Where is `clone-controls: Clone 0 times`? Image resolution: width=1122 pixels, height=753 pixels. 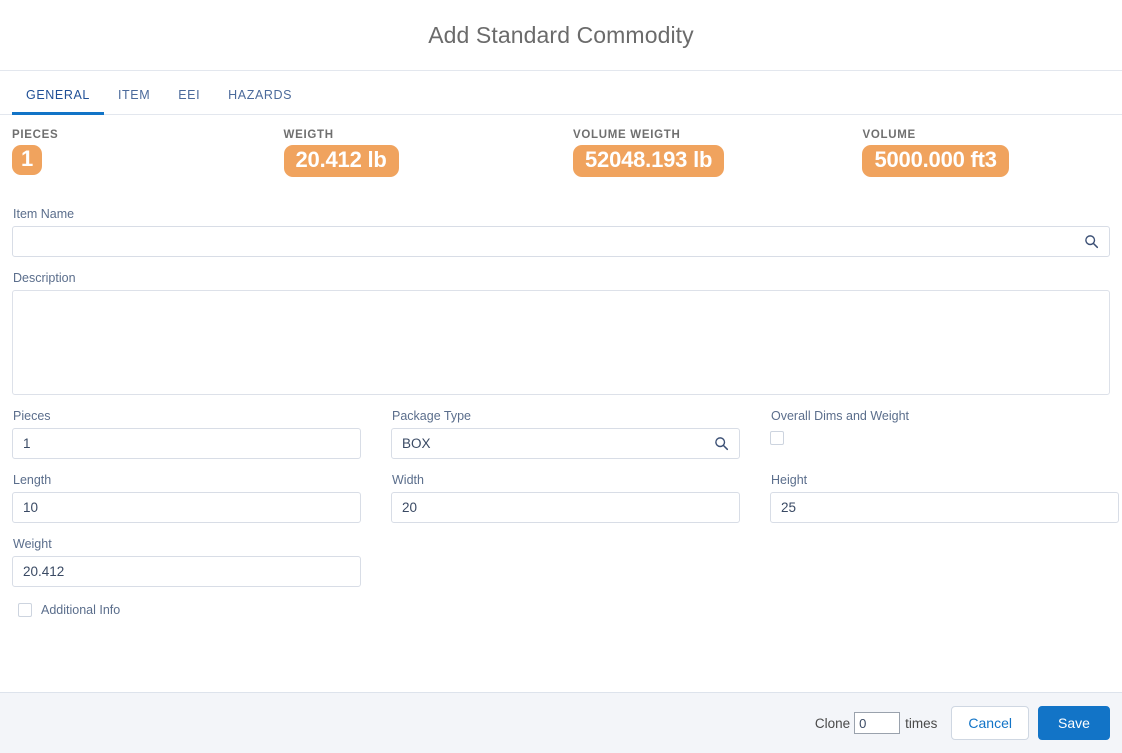 clone-controls: Clone 0 times is located at coordinates (876, 723).